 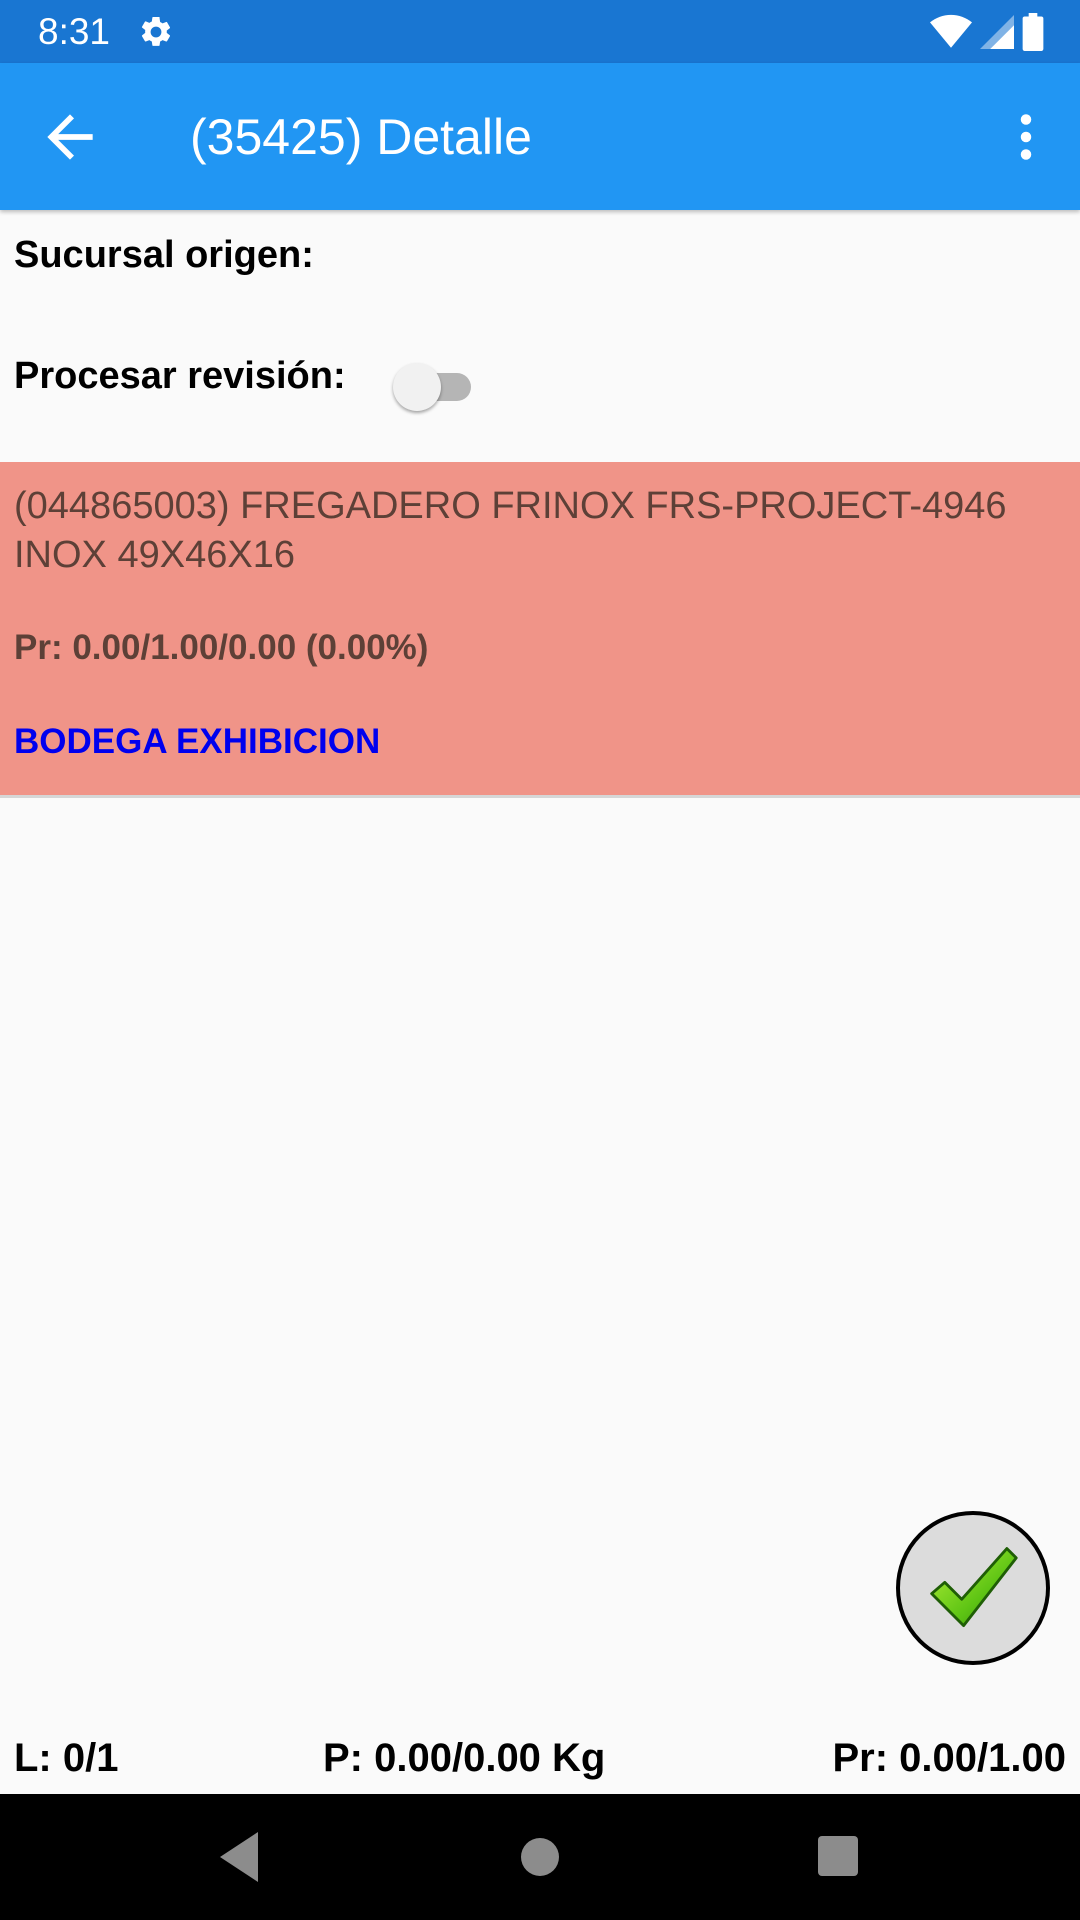 I want to click on sucursal-origen-label: Sucursal origen:, so click(x=164, y=255).